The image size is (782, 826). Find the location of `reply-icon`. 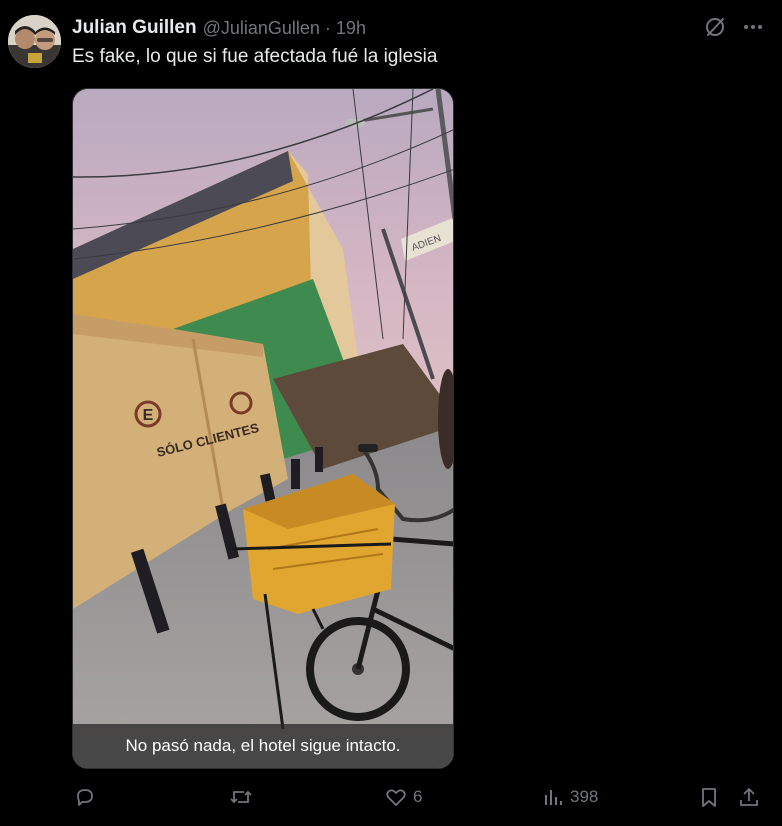

reply-icon is located at coordinates (85, 797).